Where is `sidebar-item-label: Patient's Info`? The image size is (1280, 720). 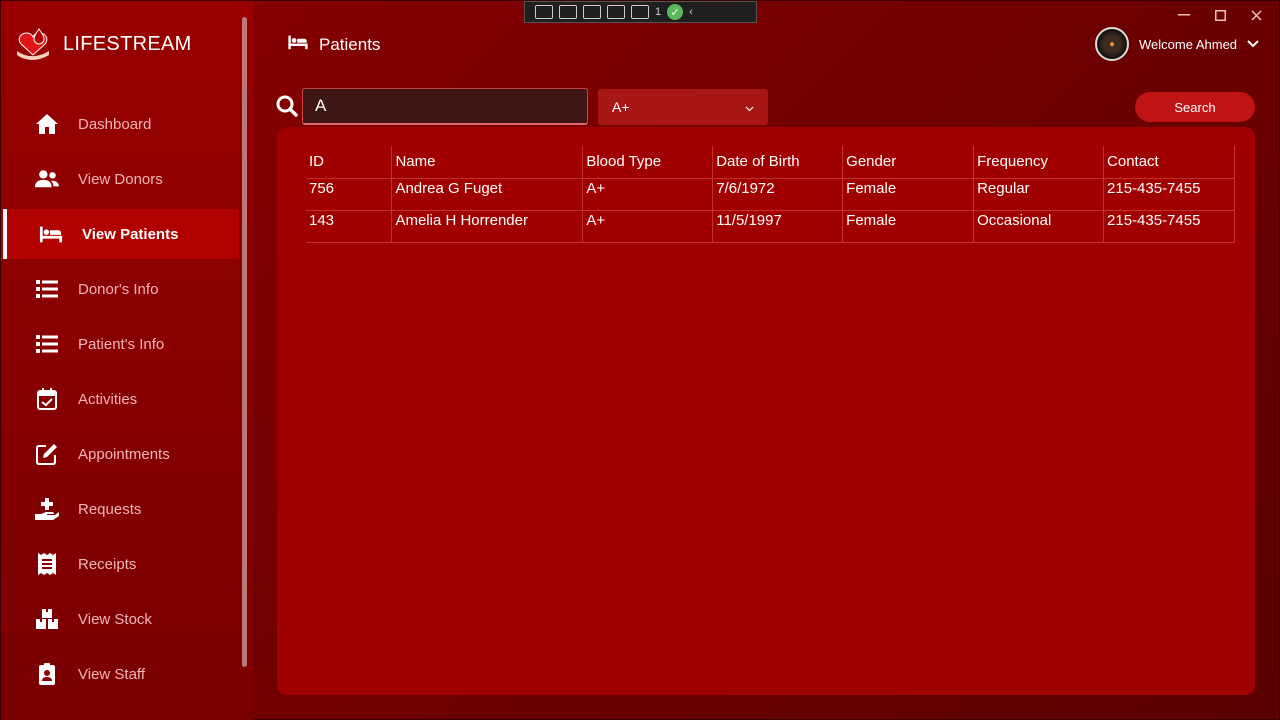
sidebar-item-label: Patient's Info is located at coordinates (121, 344).